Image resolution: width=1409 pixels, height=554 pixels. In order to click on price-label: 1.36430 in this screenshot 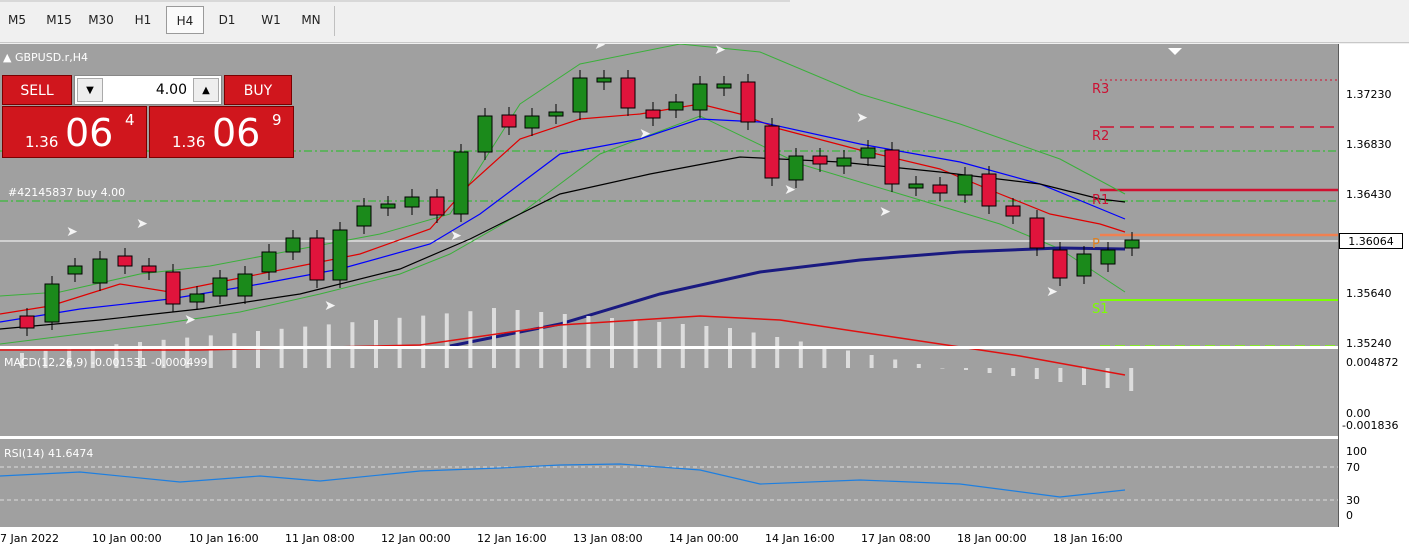, I will do `click(1369, 194)`.